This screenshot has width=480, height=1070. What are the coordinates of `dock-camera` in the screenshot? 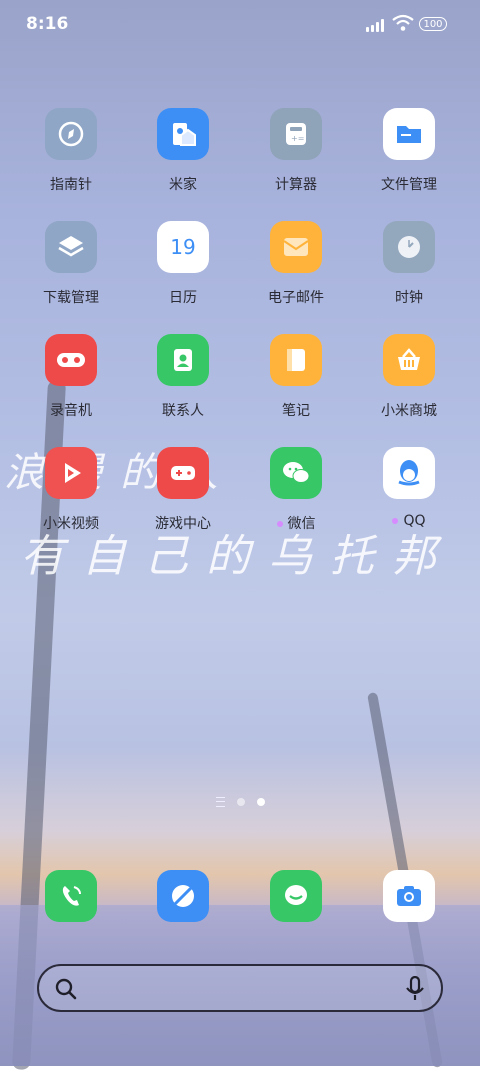 It's located at (409, 896).